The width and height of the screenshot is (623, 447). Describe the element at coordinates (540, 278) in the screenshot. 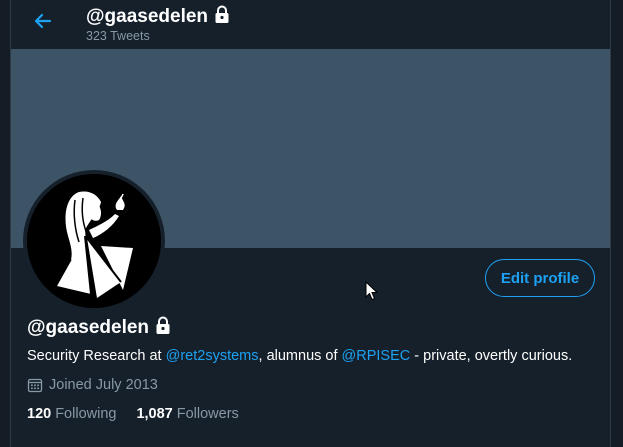

I see `edit-profile-button: Edit profile` at that location.